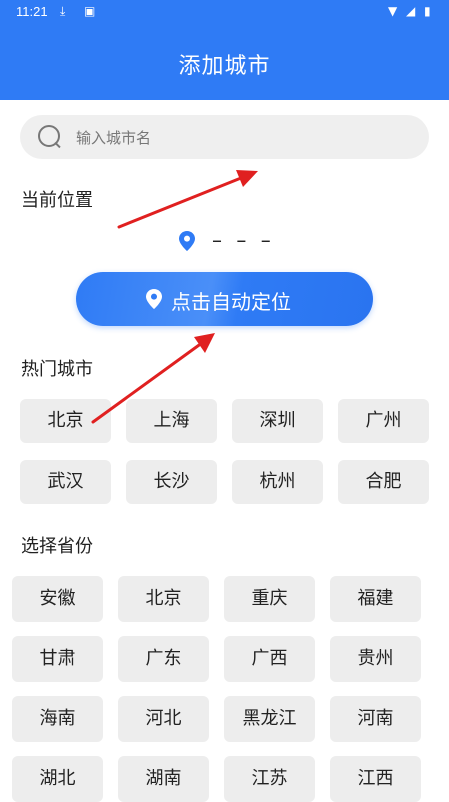 This screenshot has height=802, width=449. I want to click on hot-cities-label: 热门城市, so click(57, 369).